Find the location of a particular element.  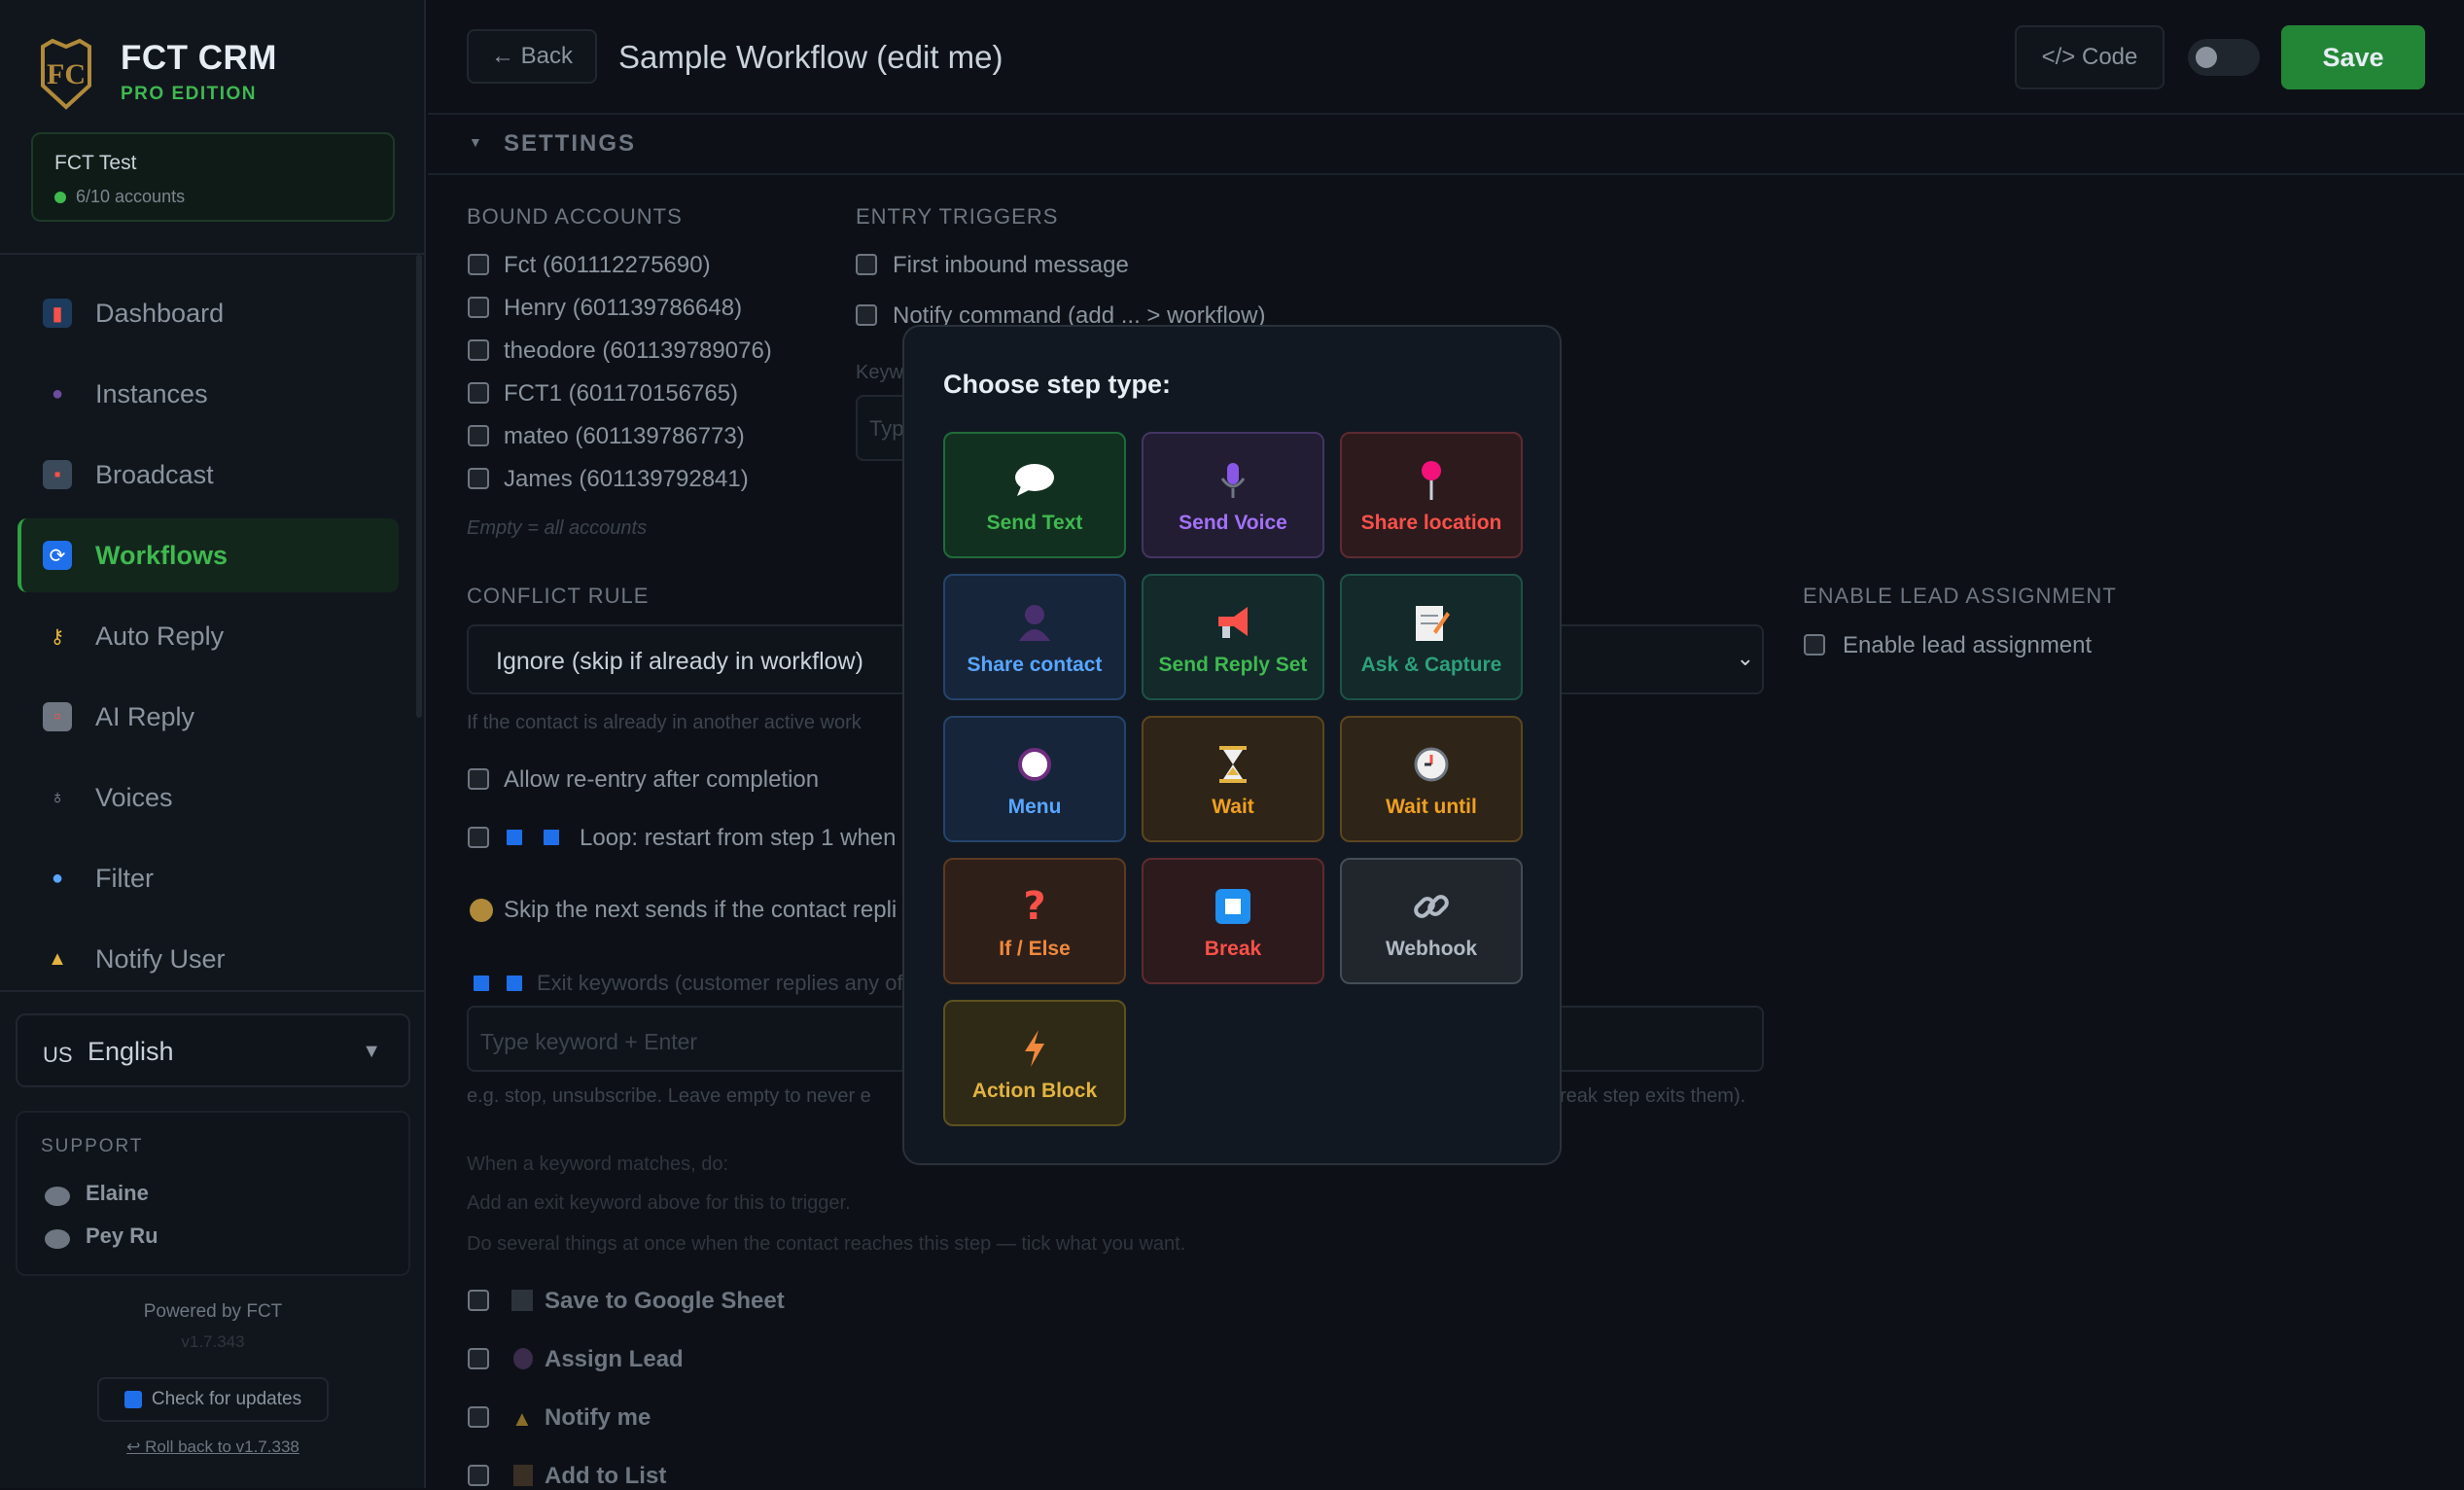

action-label: Notify me is located at coordinates (598, 1417).